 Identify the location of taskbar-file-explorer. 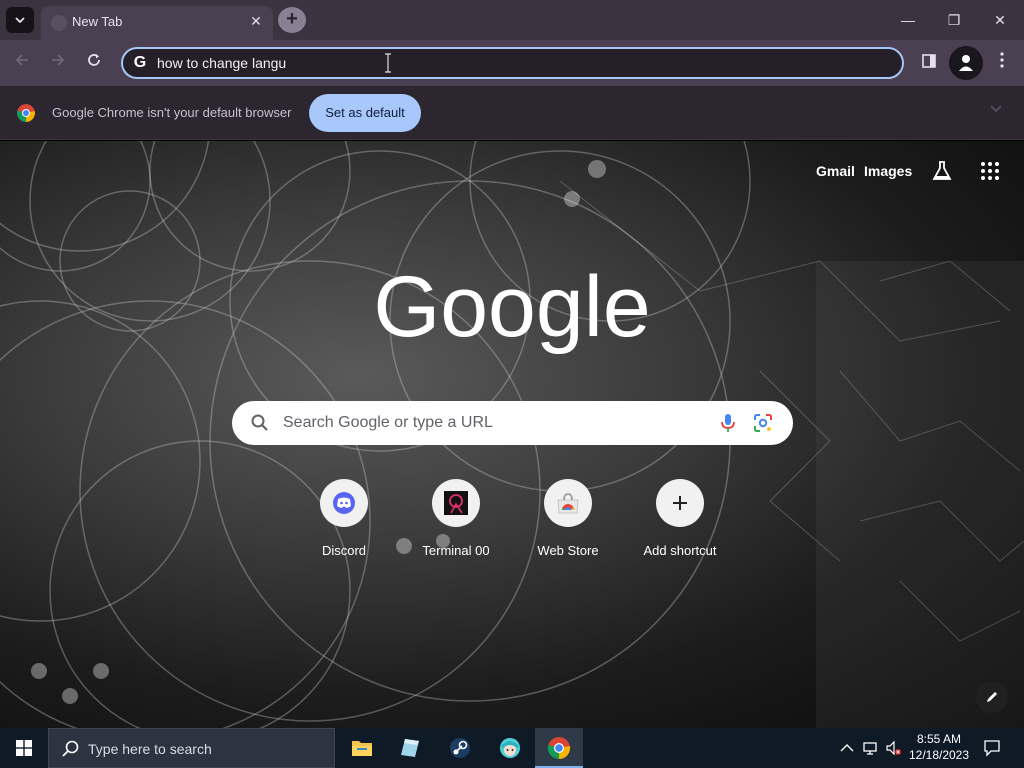
(362, 748).